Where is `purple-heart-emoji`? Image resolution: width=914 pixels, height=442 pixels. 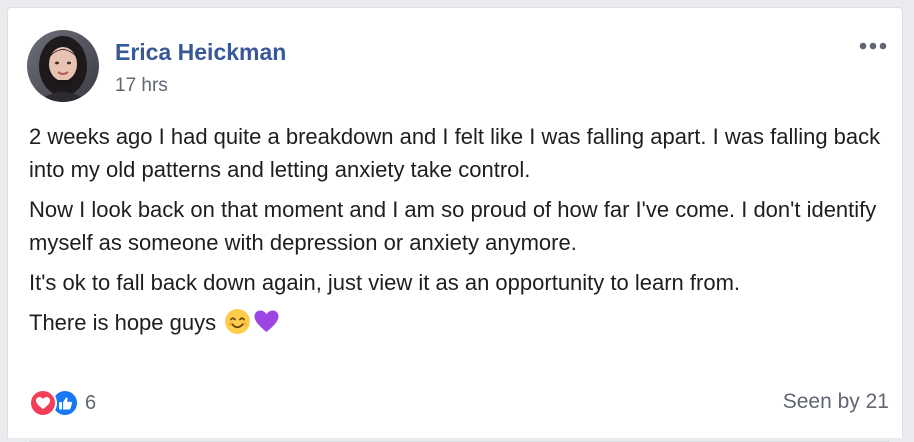
purple-heart-emoji is located at coordinates (266, 321).